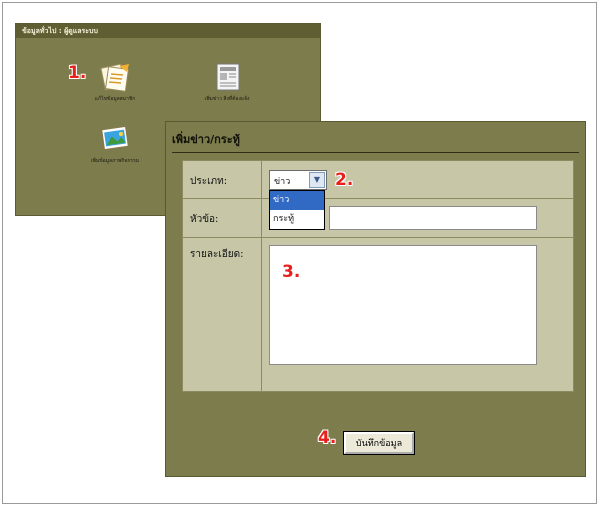 The image size is (600, 507). What do you see at coordinates (317, 180) in the screenshot?
I see `chevron-down-icon: ▼` at bounding box center [317, 180].